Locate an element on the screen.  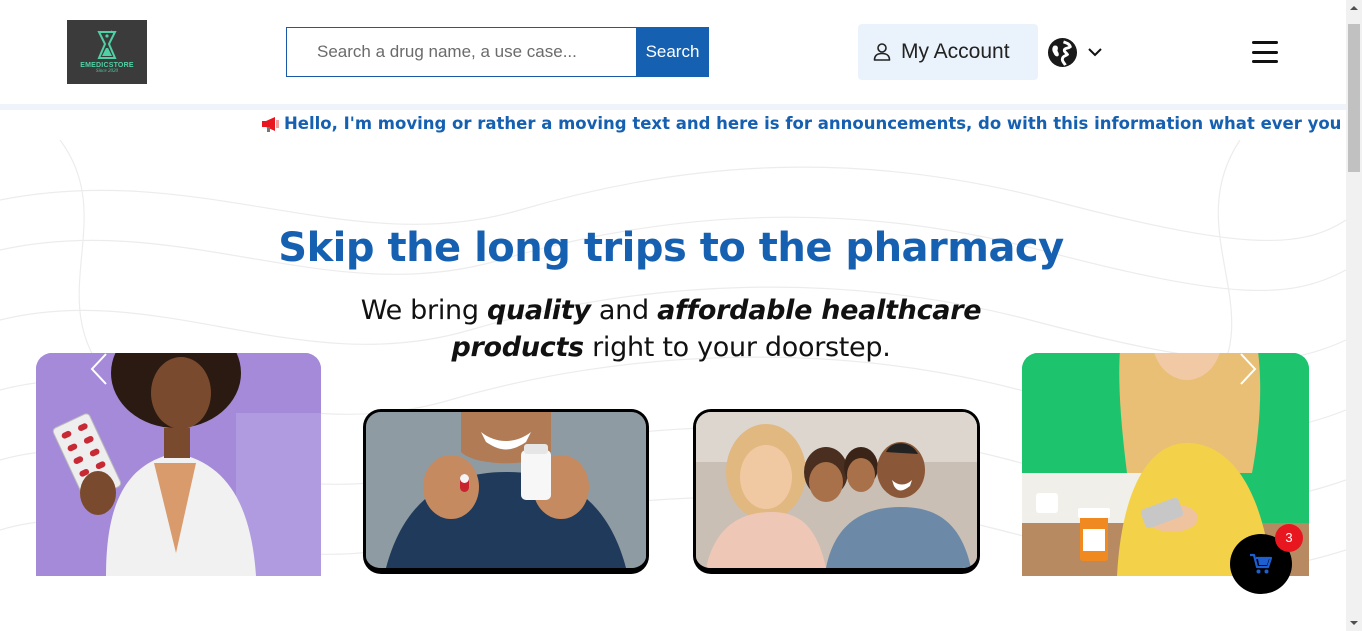
family-illustration is located at coordinates (836, 490).